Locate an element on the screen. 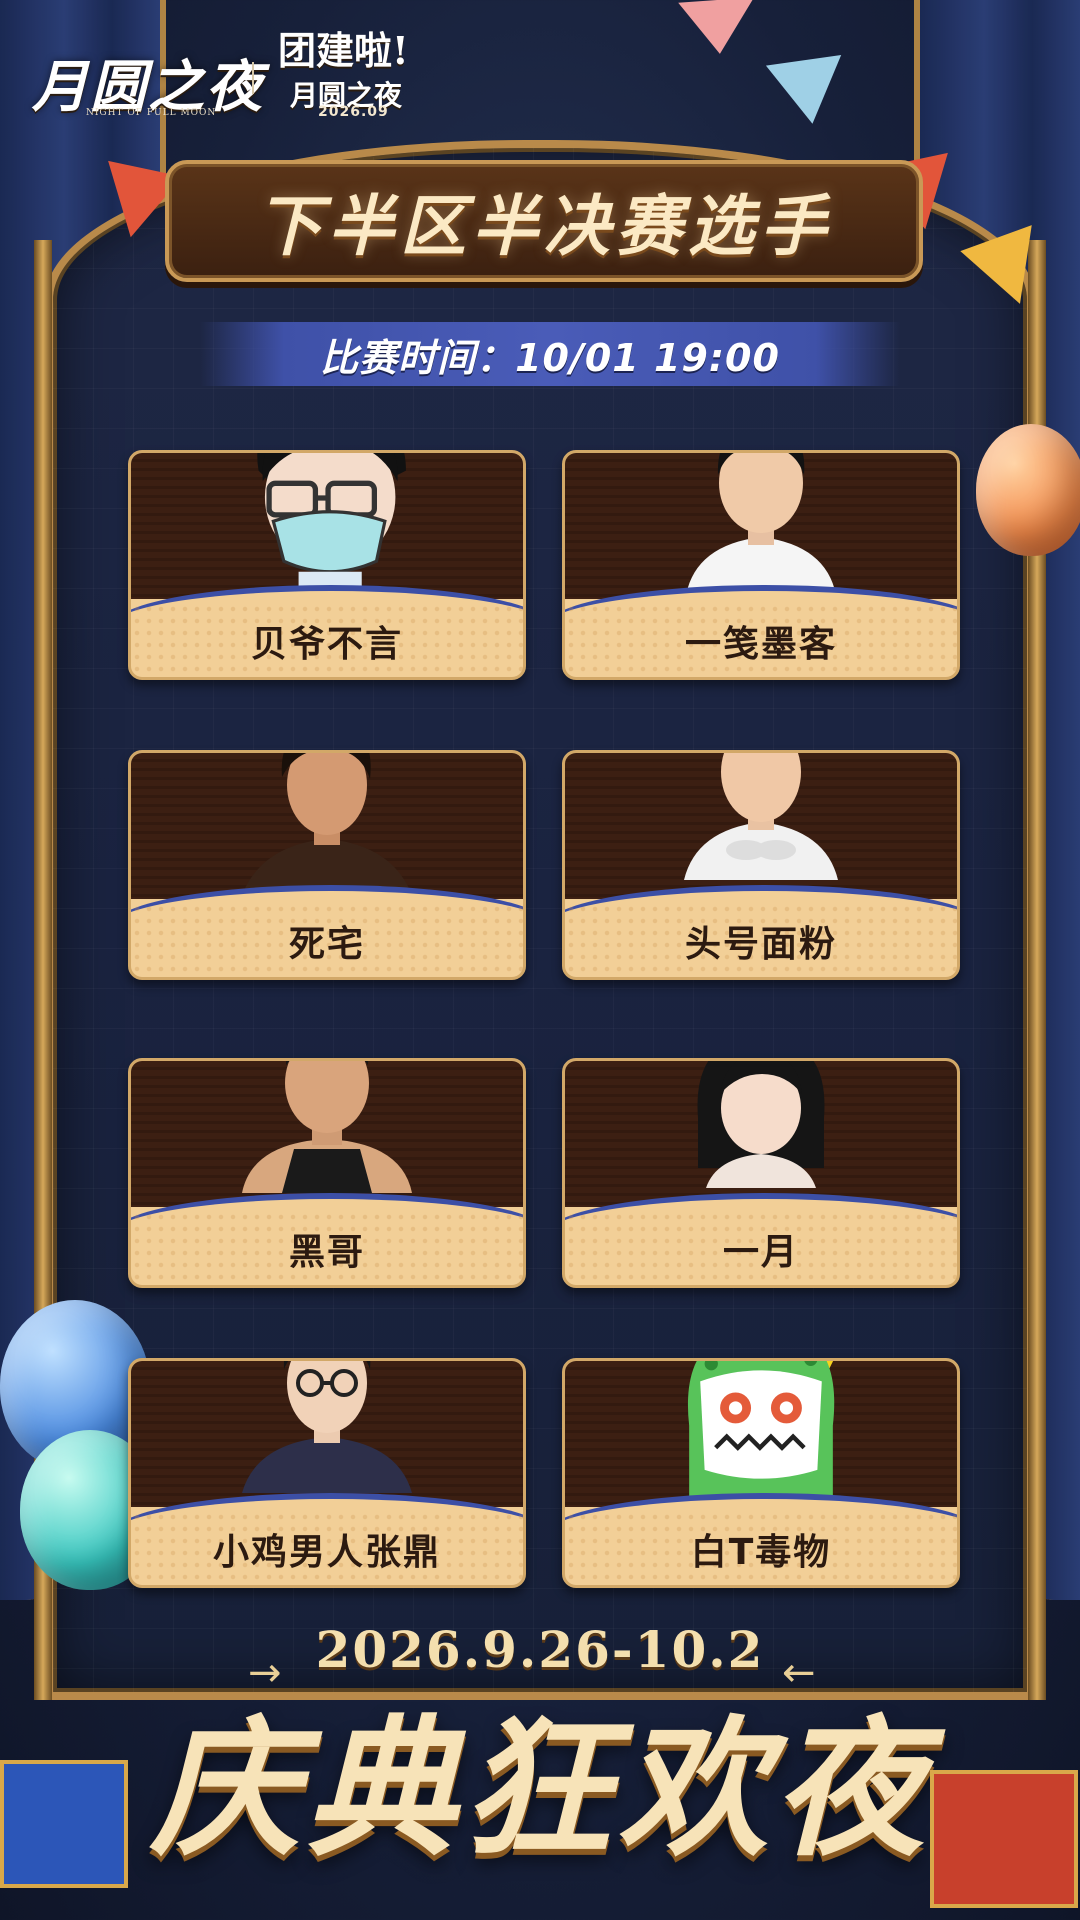  player-card: 头号面粉 is located at coordinates (761, 865).